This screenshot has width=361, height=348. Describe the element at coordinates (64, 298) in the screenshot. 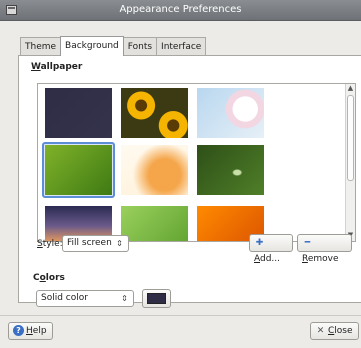

I see `color-mode-value: Solid color` at that location.